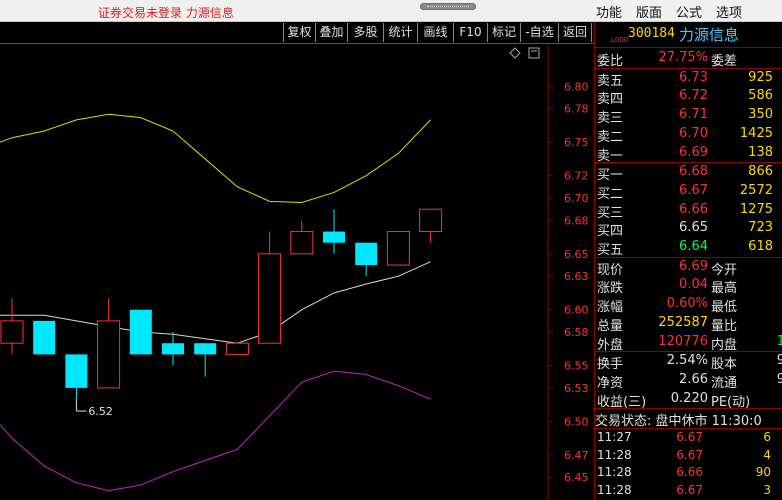 Image resolution: width=782 pixels, height=500 pixels. I want to click on ask-row: 卖五 6.73 925, so click(688, 79).